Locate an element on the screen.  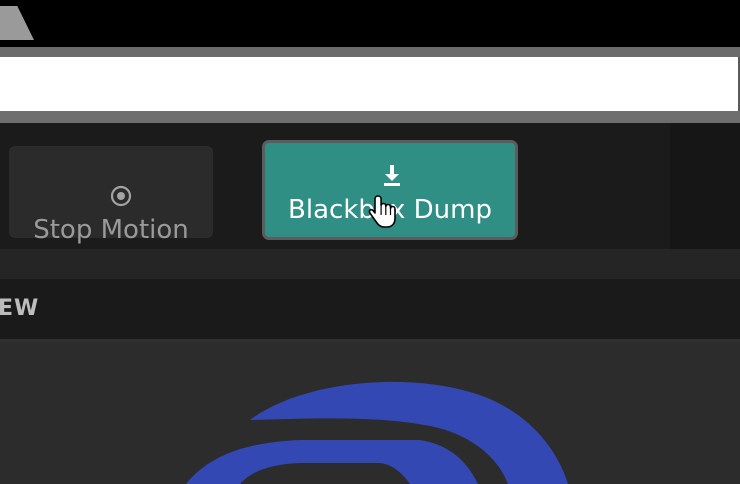
stop-motion-button: Stop Motion is located at coordinates (111, 195).